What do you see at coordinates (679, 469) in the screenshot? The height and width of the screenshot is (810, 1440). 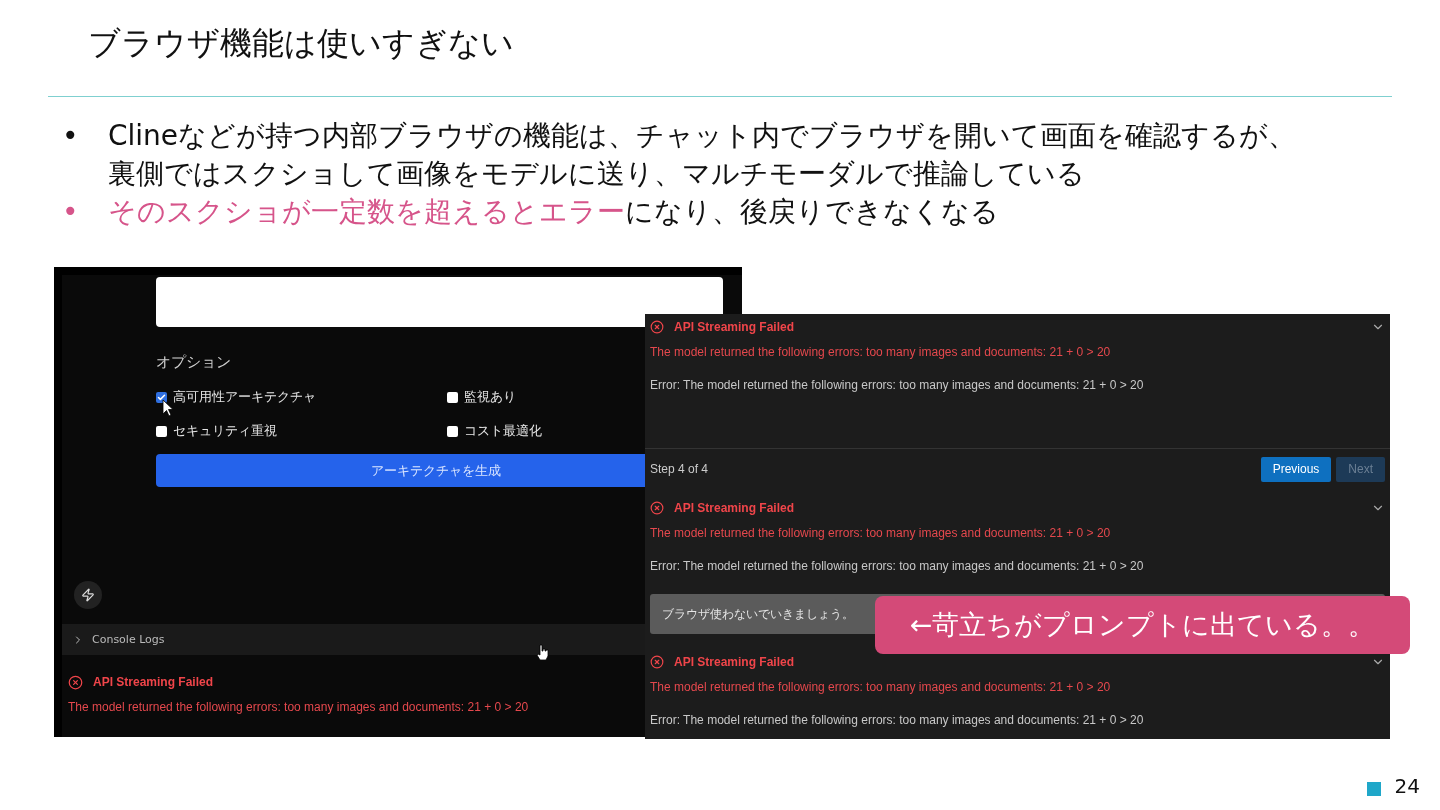 I see `step-indicator: Step 4 of 4` at bounding box center [679, 469].